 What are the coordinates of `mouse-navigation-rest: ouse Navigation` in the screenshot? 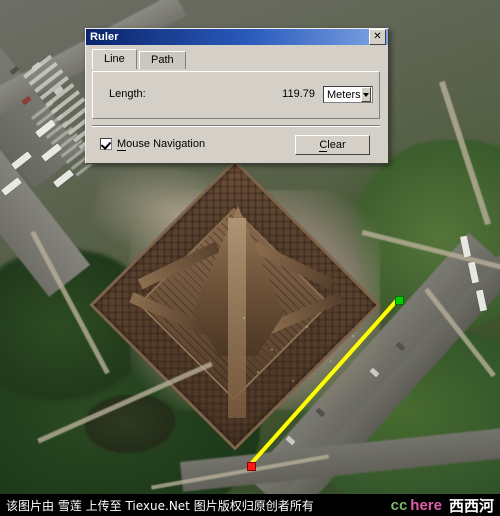 It's located at (166, 144).